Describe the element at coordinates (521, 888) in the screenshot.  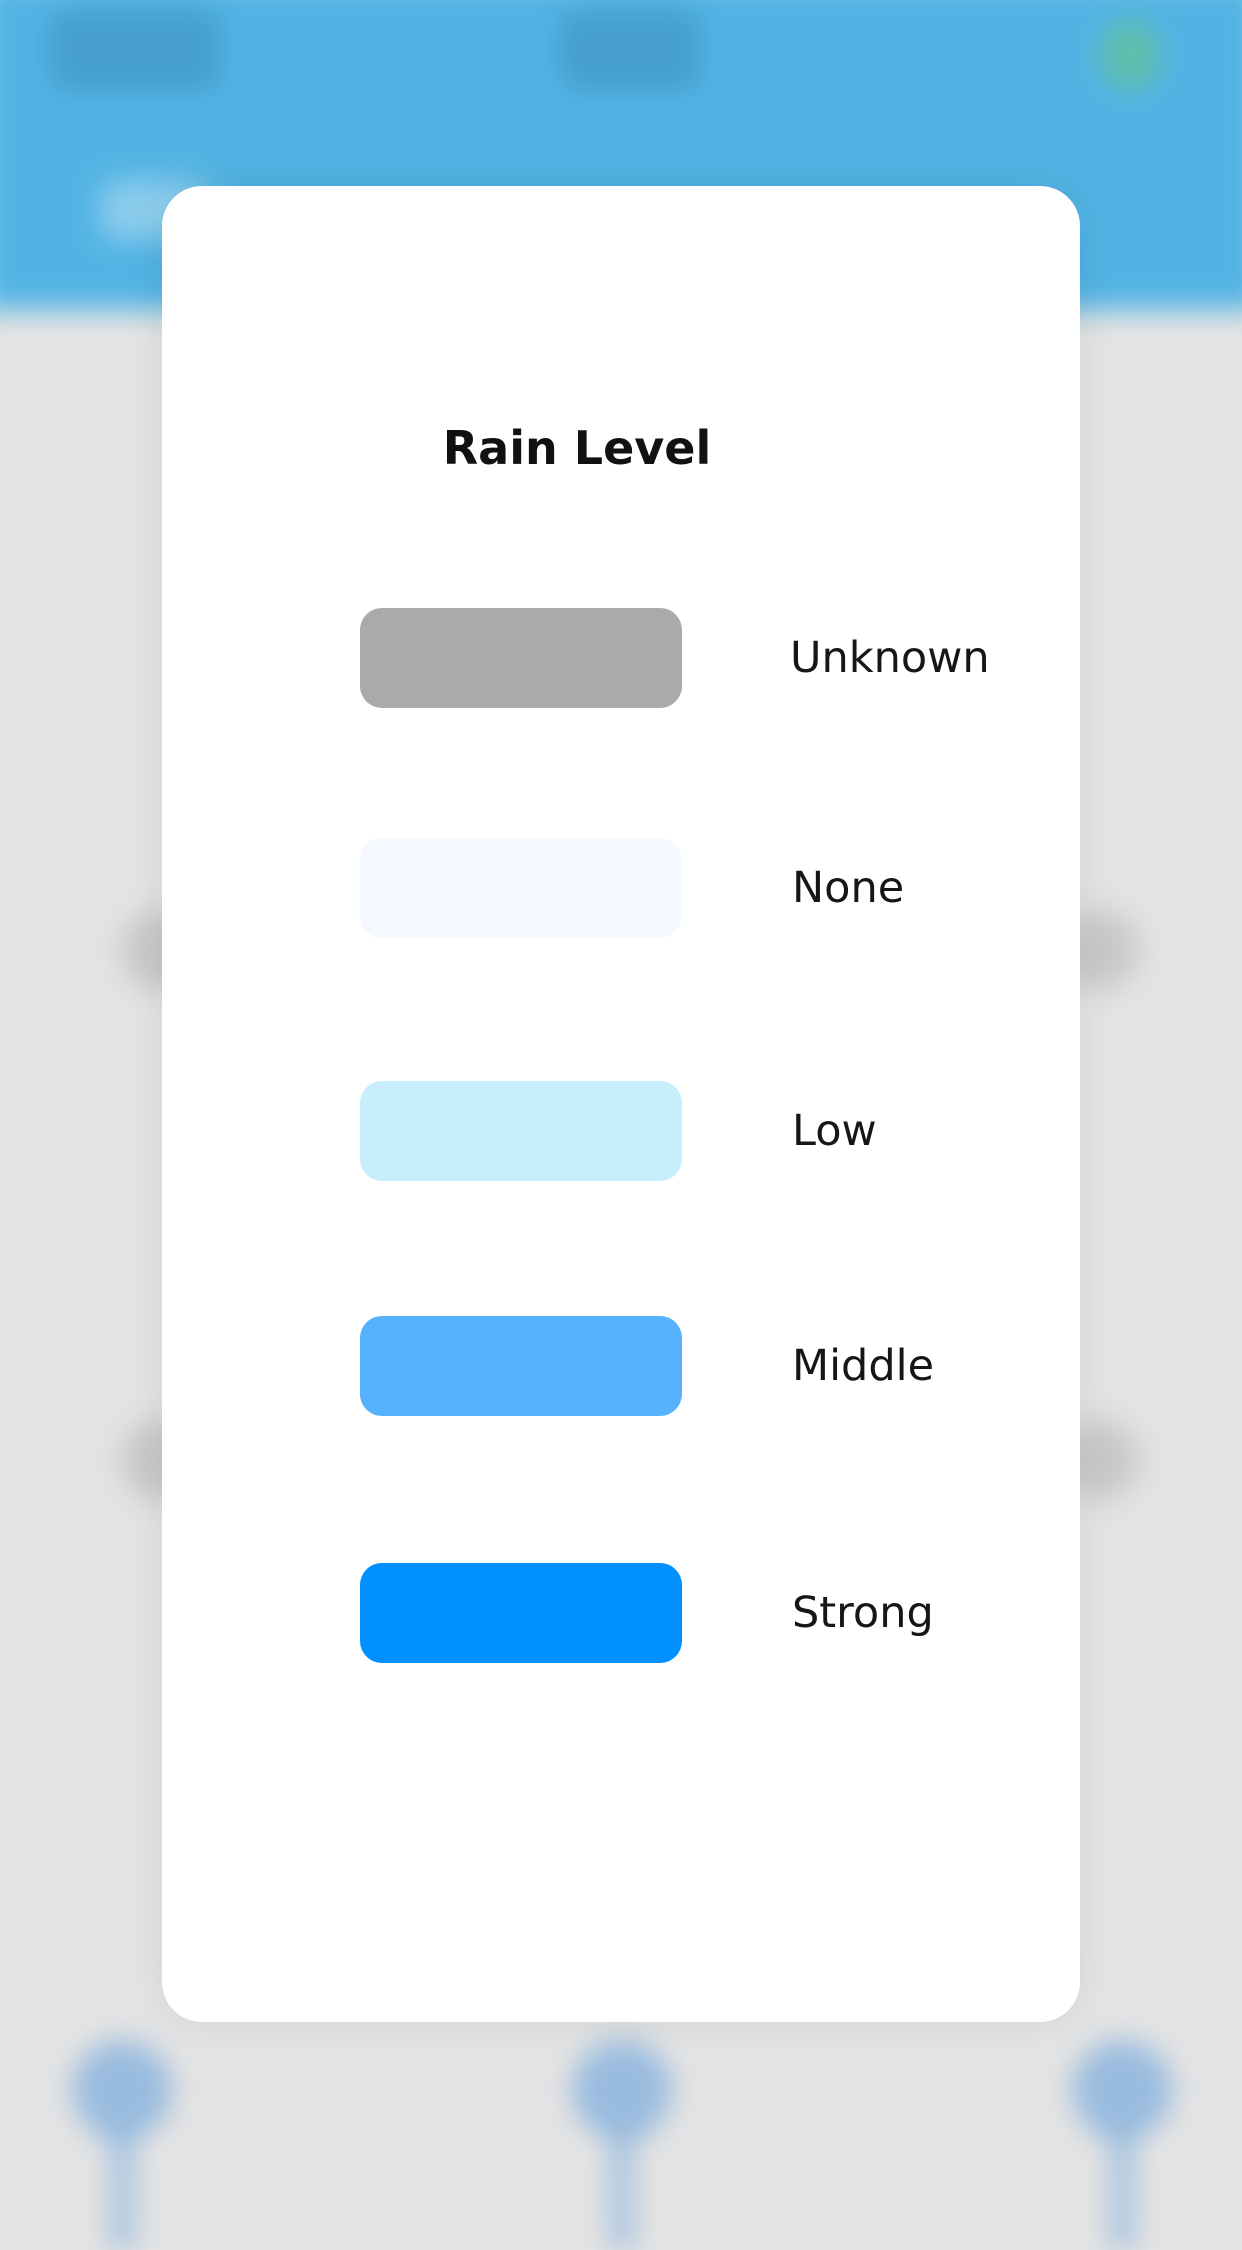
I see `color-swatch-none` at that location.